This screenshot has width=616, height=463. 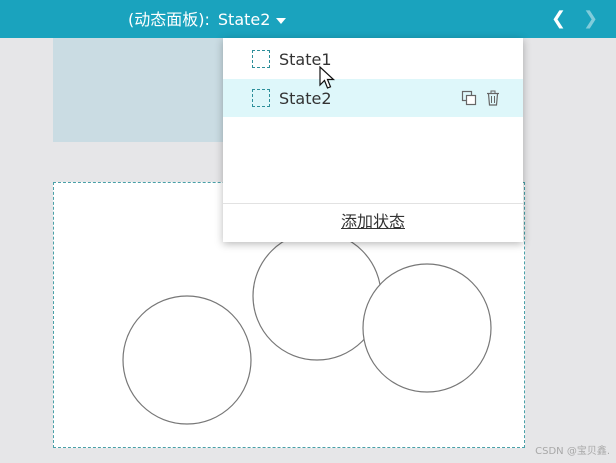 I want to click on state-item-state1: State1, so click(x=373, y=59).